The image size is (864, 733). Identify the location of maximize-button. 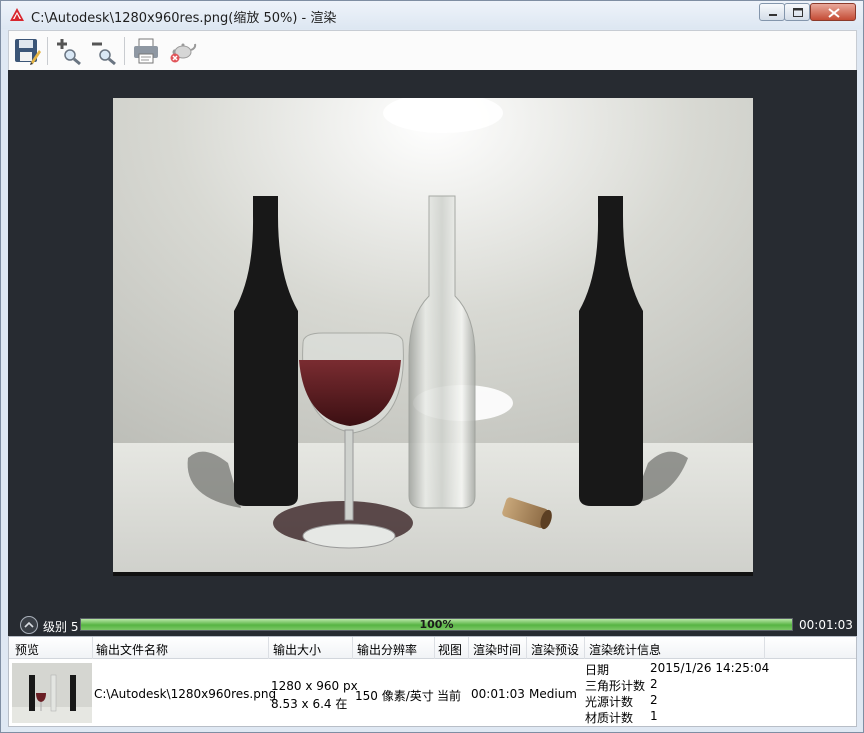
(797, 12).